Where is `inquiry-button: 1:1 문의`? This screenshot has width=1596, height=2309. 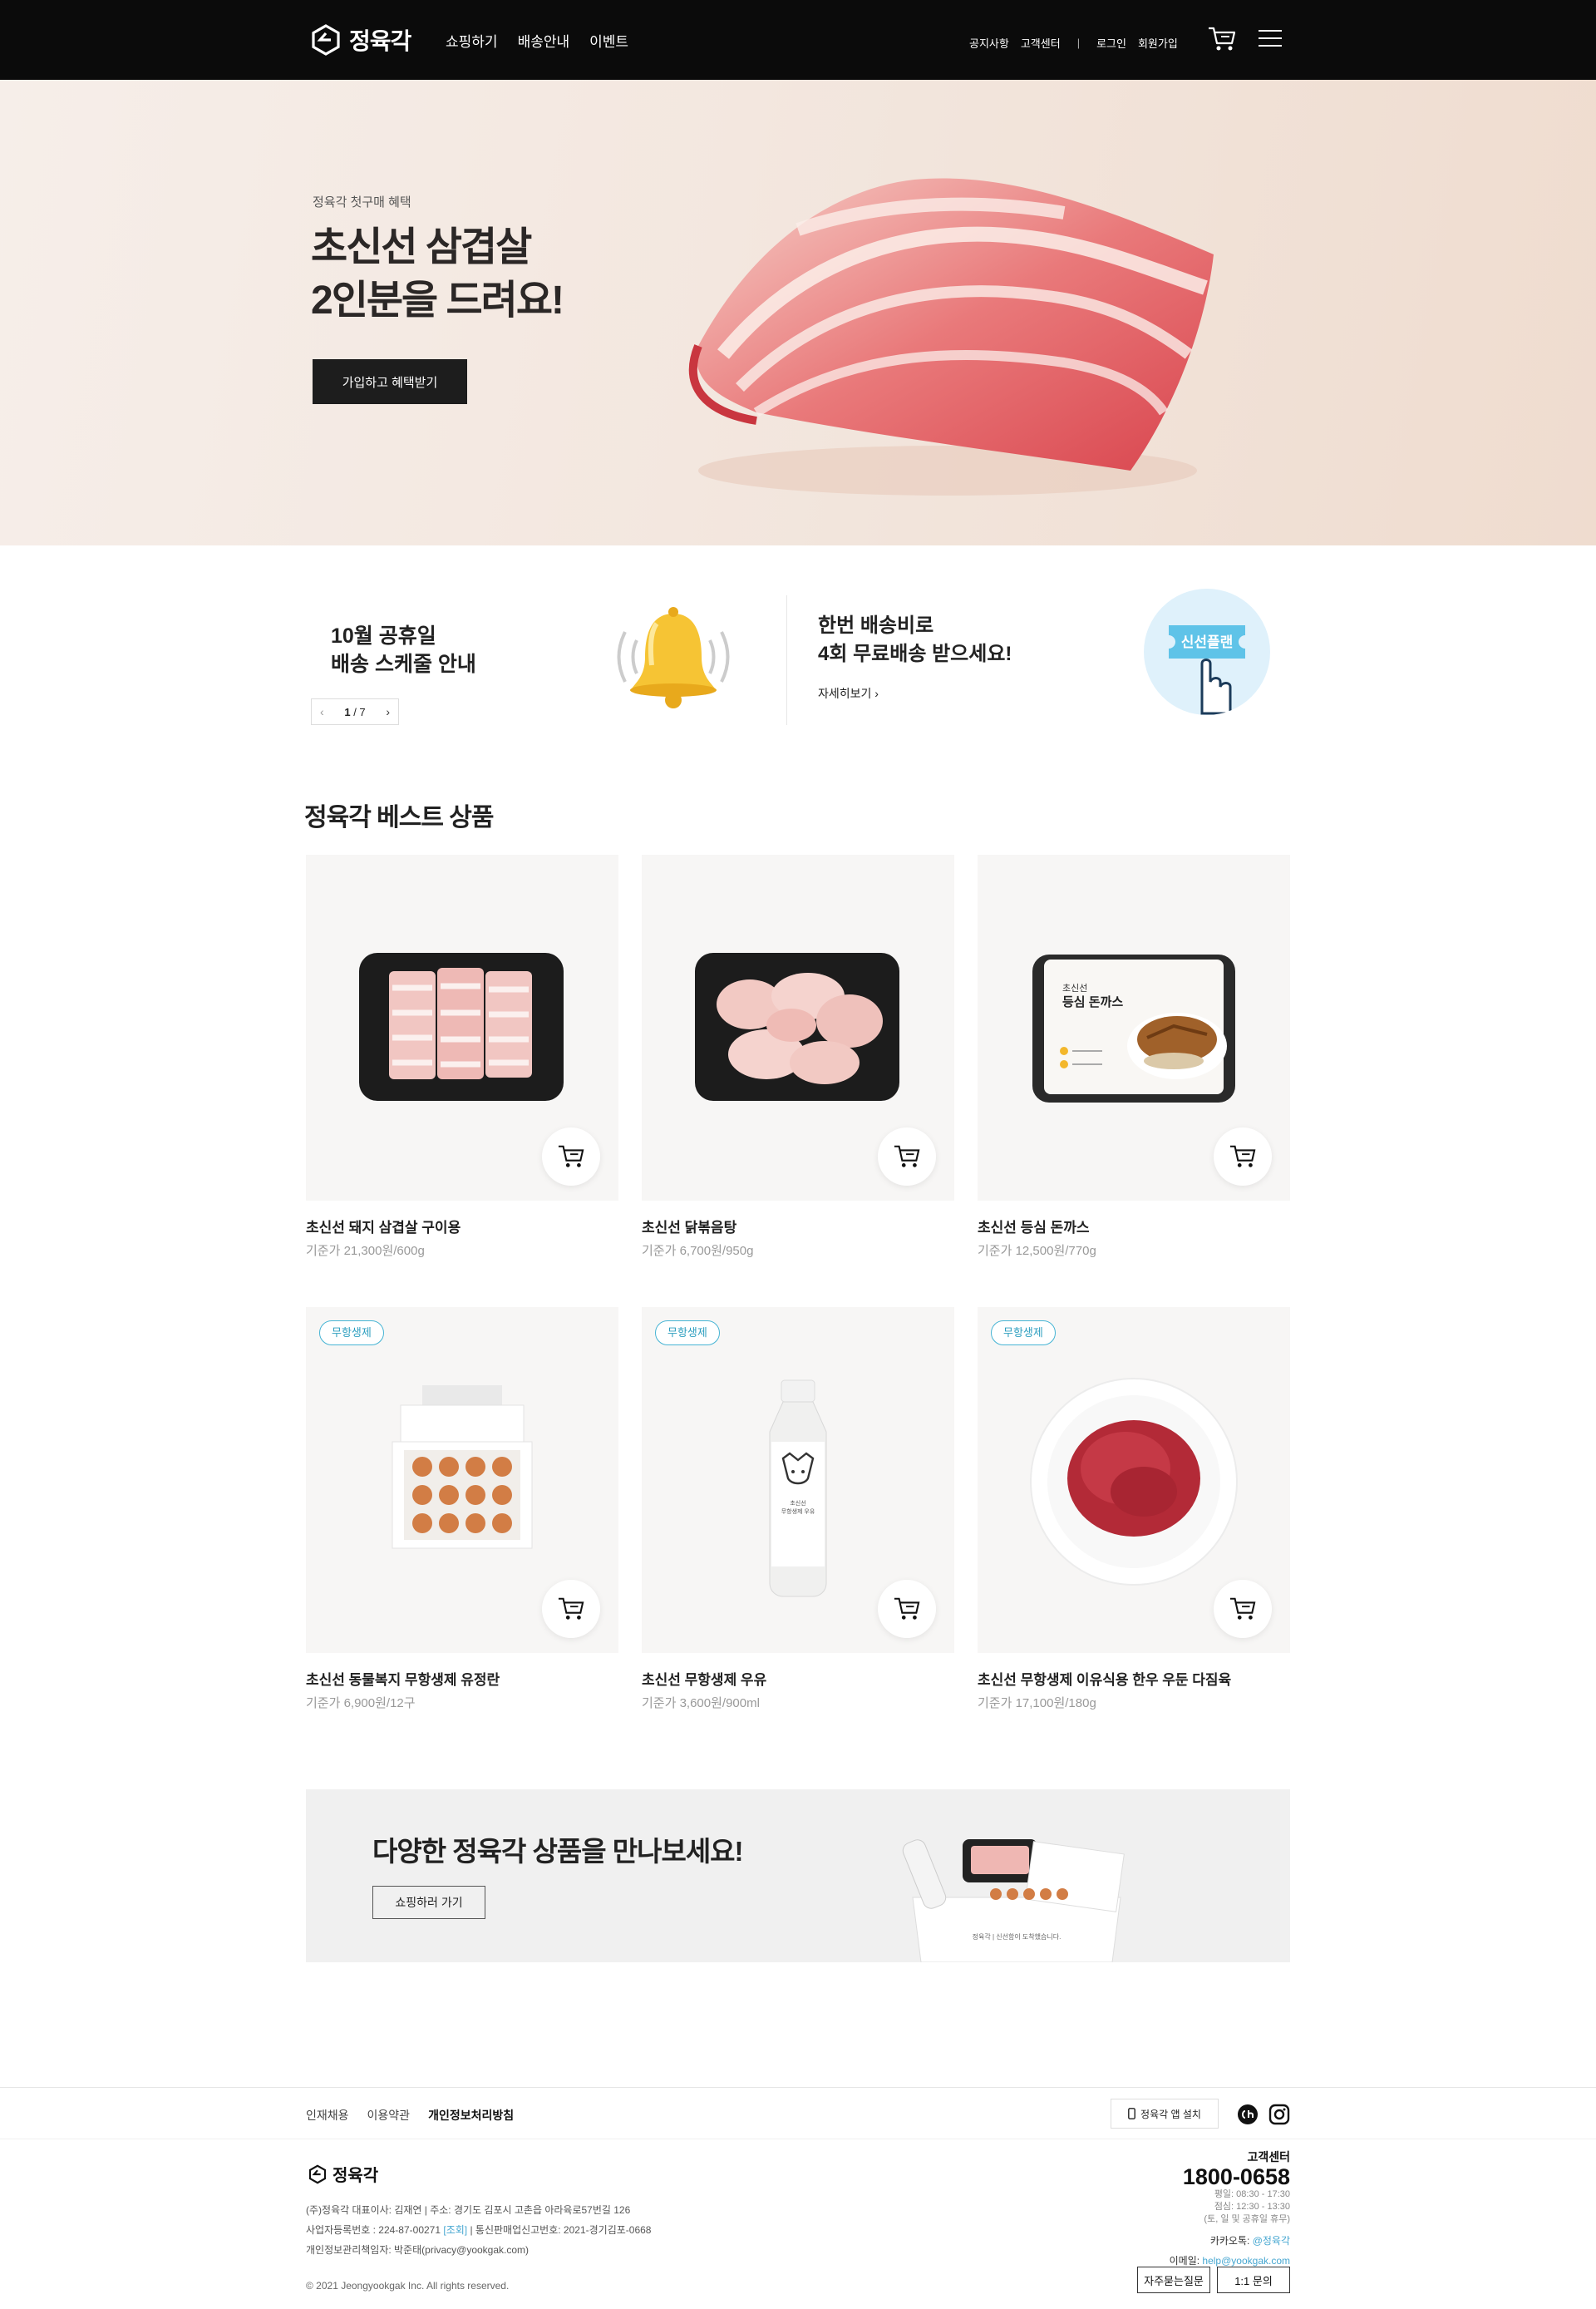 inquiry-button: 1:1 문의 is located at coordinates (1253, 2280).